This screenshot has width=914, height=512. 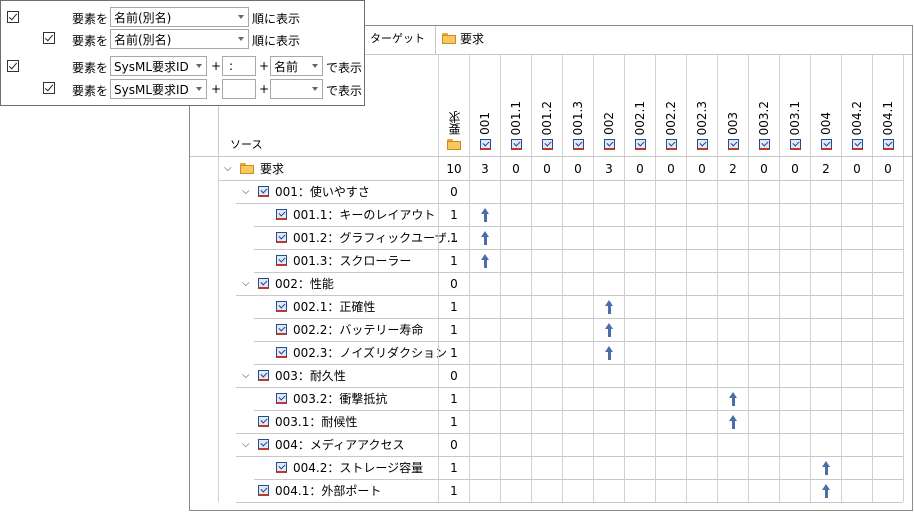 What do you see at coordinates (546, 105) in the screenshot?
I see `column-header: 001.2` at bounding box center [546, 105].